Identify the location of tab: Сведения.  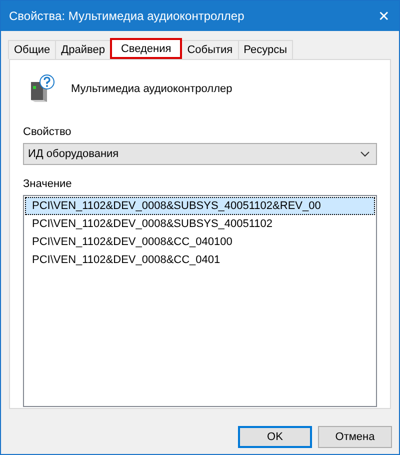
(146, 48).